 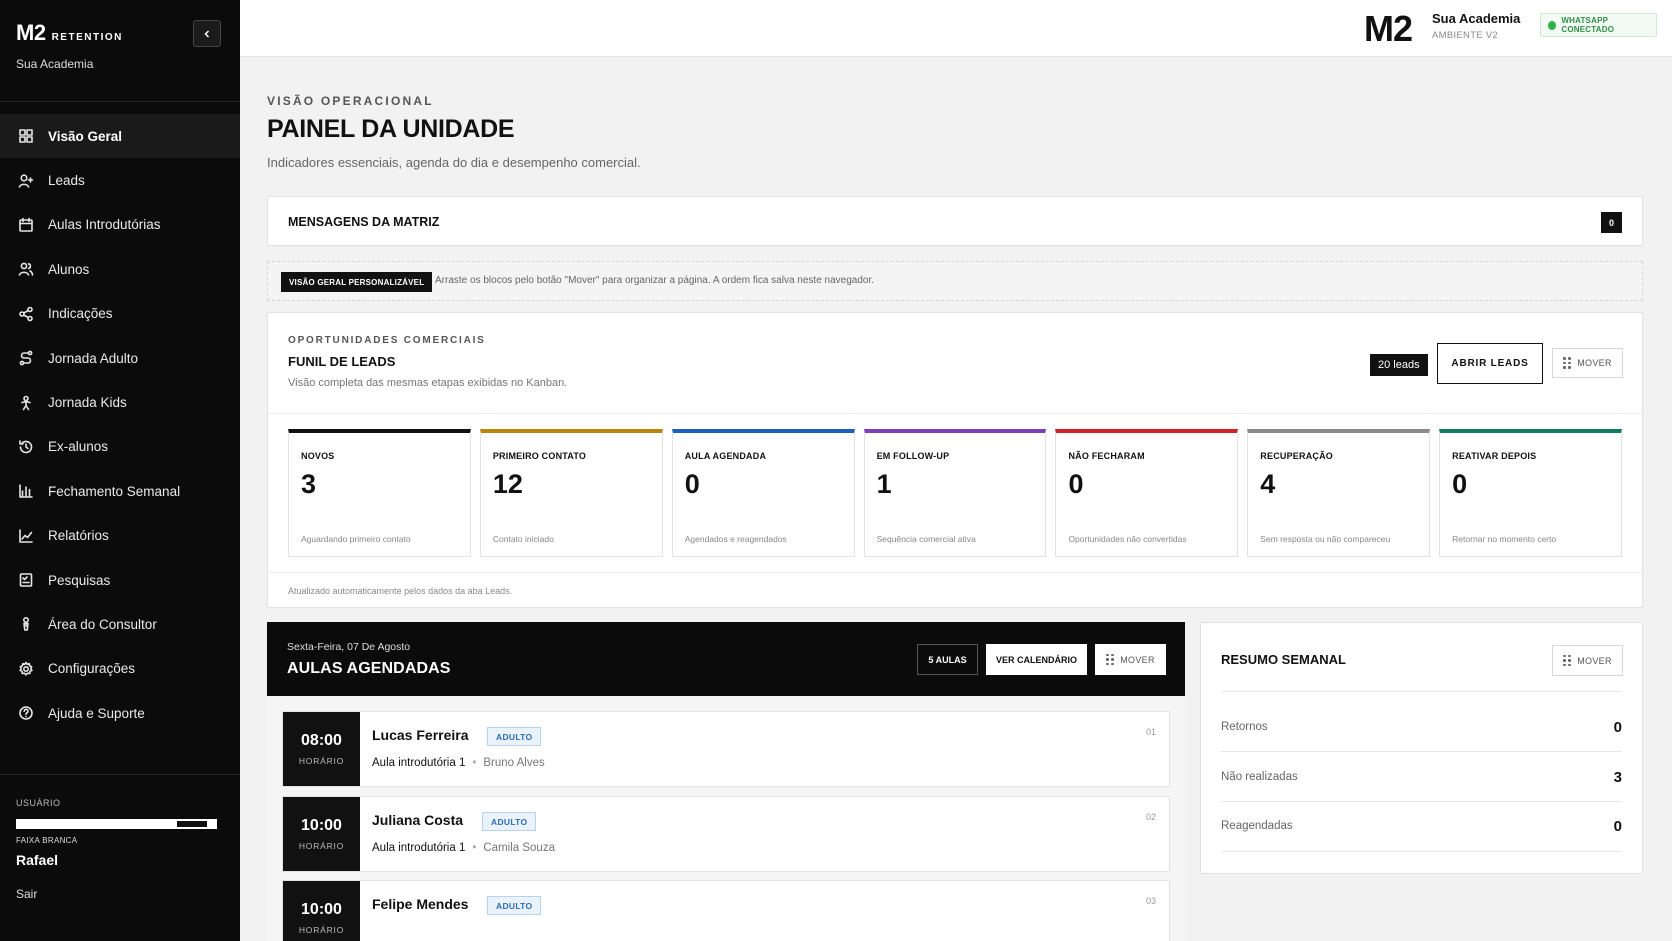 What do you see at coordinates (26, 894) in the screenshot?
I see `logout-link: Sair` at bounding box center [26, 894].